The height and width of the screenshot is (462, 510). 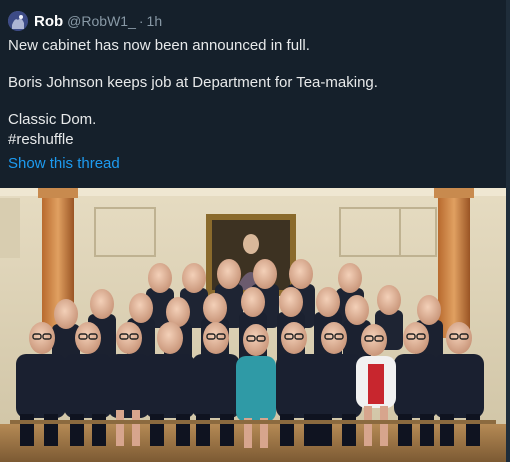 I want to click on hashtag-link: #reshuffle, so click(x=253, y=140).